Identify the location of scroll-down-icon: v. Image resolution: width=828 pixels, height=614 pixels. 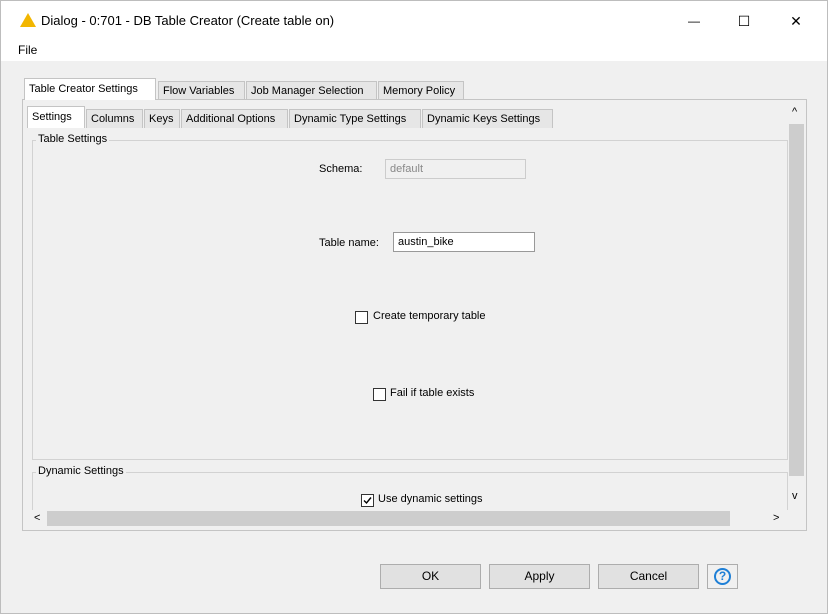
(795, 496).